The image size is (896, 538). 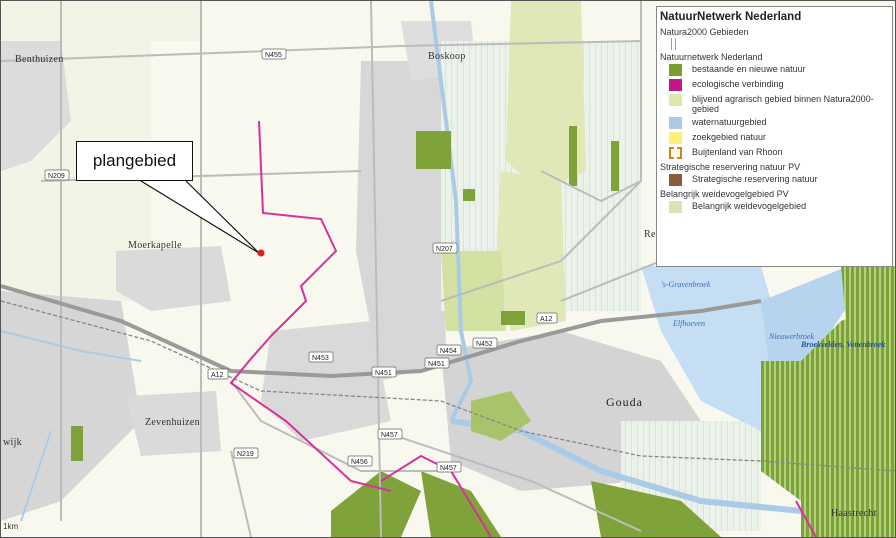 I want to click on road-shield-n207: N207, so click(x=445, y=248).